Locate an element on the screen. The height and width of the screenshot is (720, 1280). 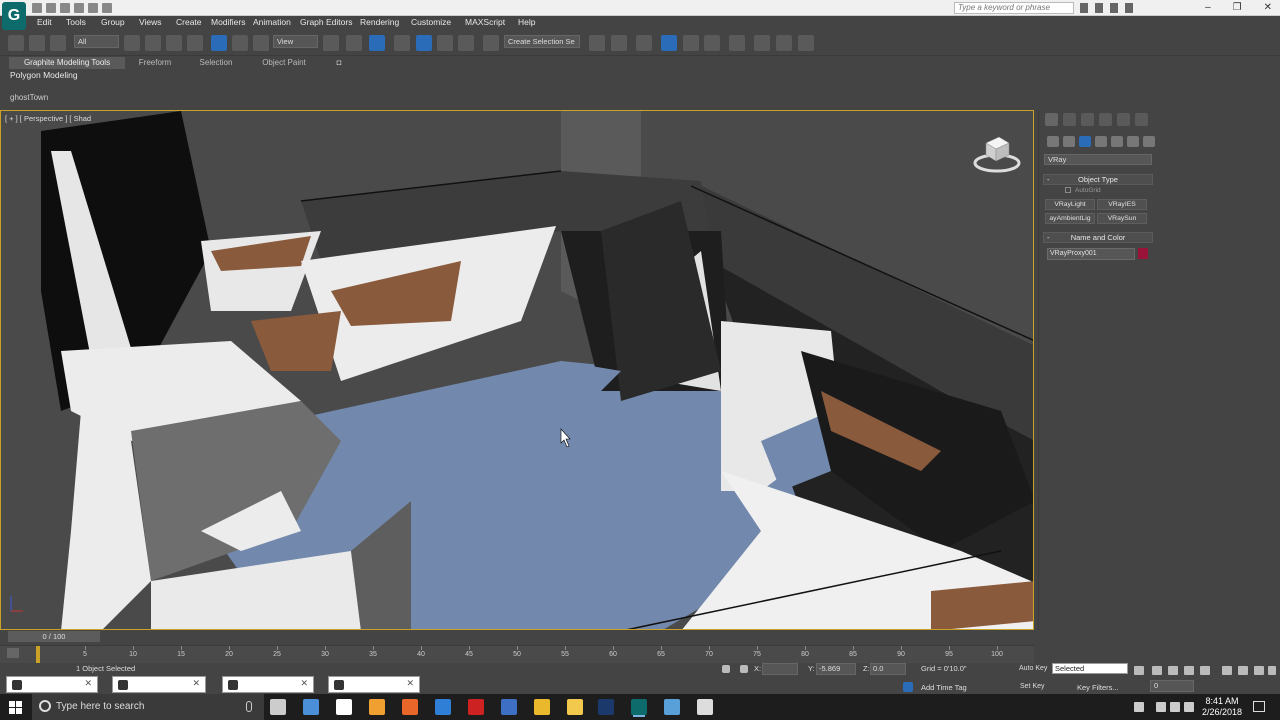
taskbar-photoshop-icon is located at coordinates (606, 707).